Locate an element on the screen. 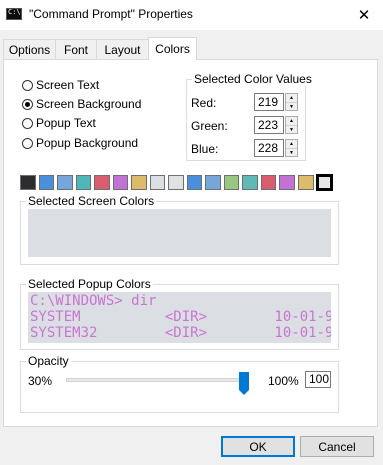 The height and width of the screenshot is (465, 383). radio-label: Screen Background is located at coordinates (89, 104).